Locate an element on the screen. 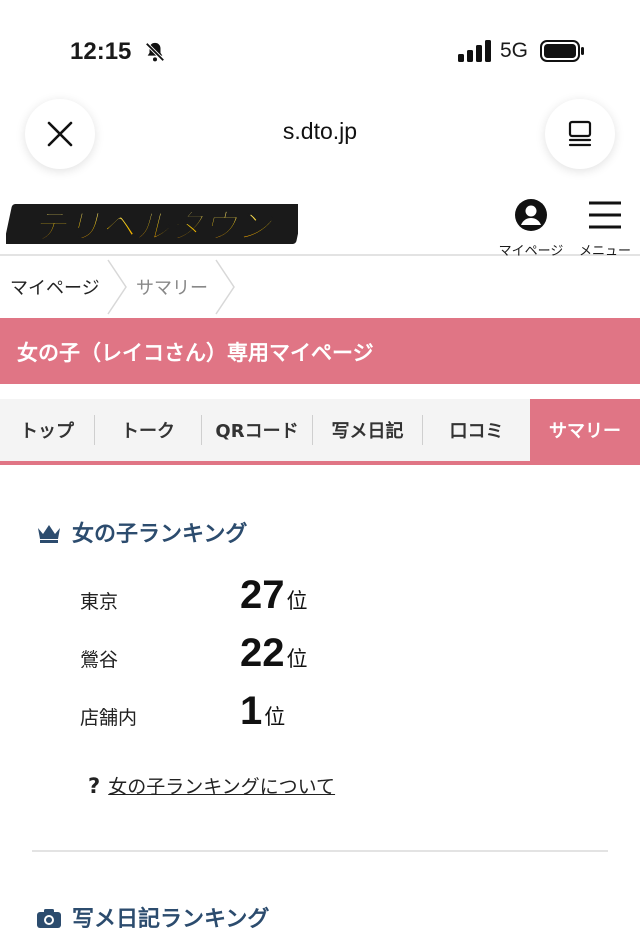 This screenshot has width=640, height=947. url-text: s.dto.jp is located at coordinates (320, 131).